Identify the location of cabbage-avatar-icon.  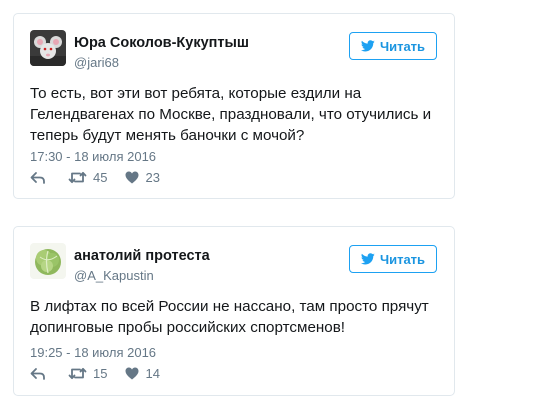
(48, 261).